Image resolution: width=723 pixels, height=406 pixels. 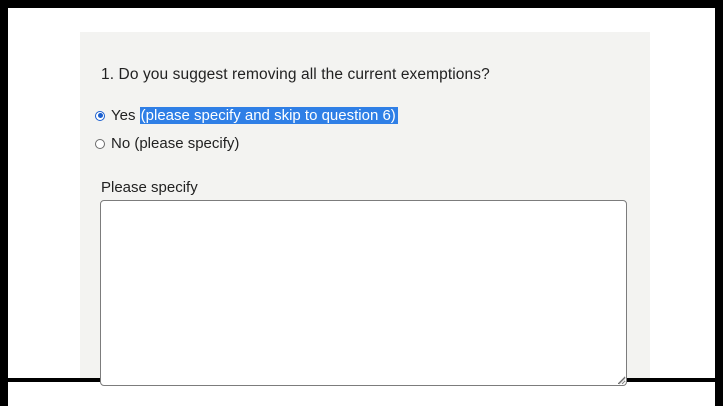 I want to click on option-yes-label-prefix: Yes, so click(x=123, y=115).